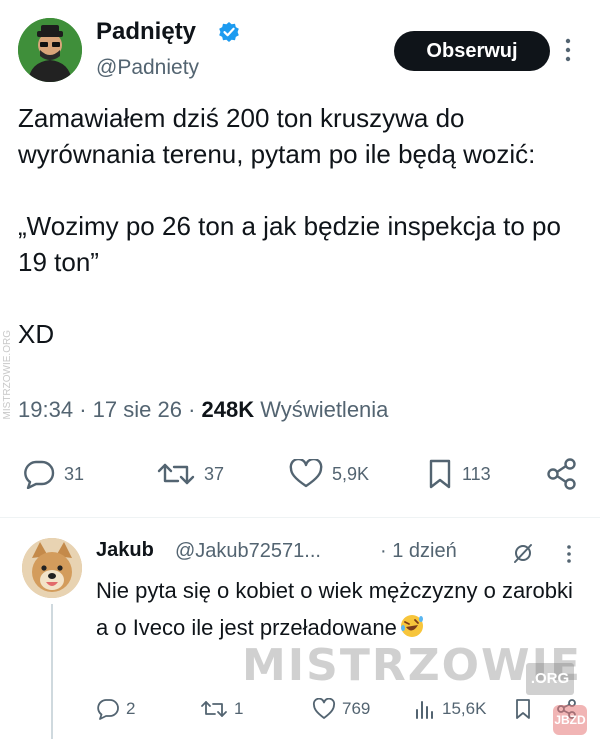  What do you see at coordinates (45, 409) in the screenshot?
I see `post-time: 19:34` at bounding box center [45, 409].